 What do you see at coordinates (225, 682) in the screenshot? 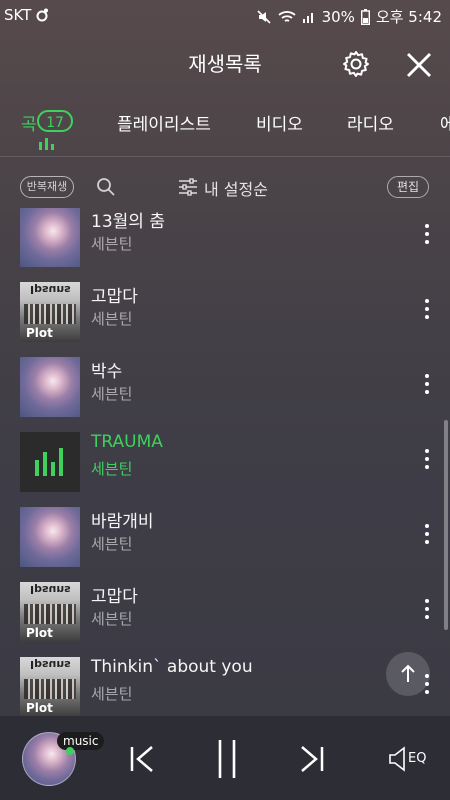
I see `list-item: Ipsuns Plot Thinkin` about you 세븐틴` at bounding box center [225, 682].